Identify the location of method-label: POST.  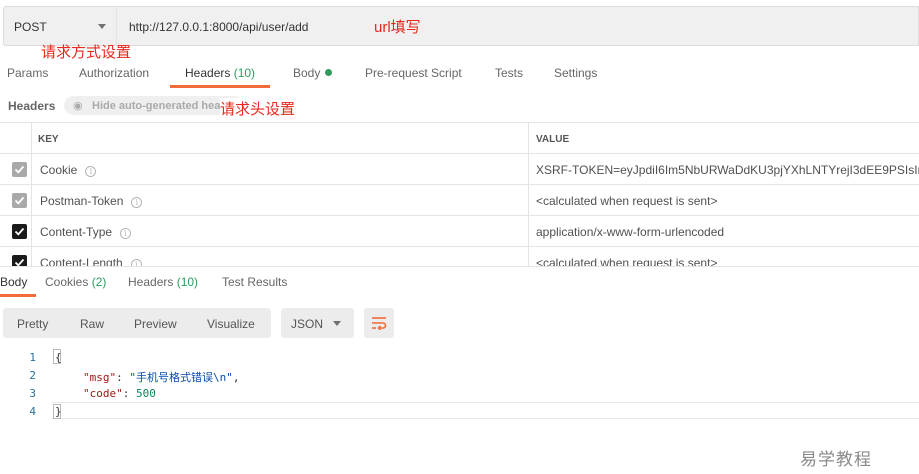
(30, 27).